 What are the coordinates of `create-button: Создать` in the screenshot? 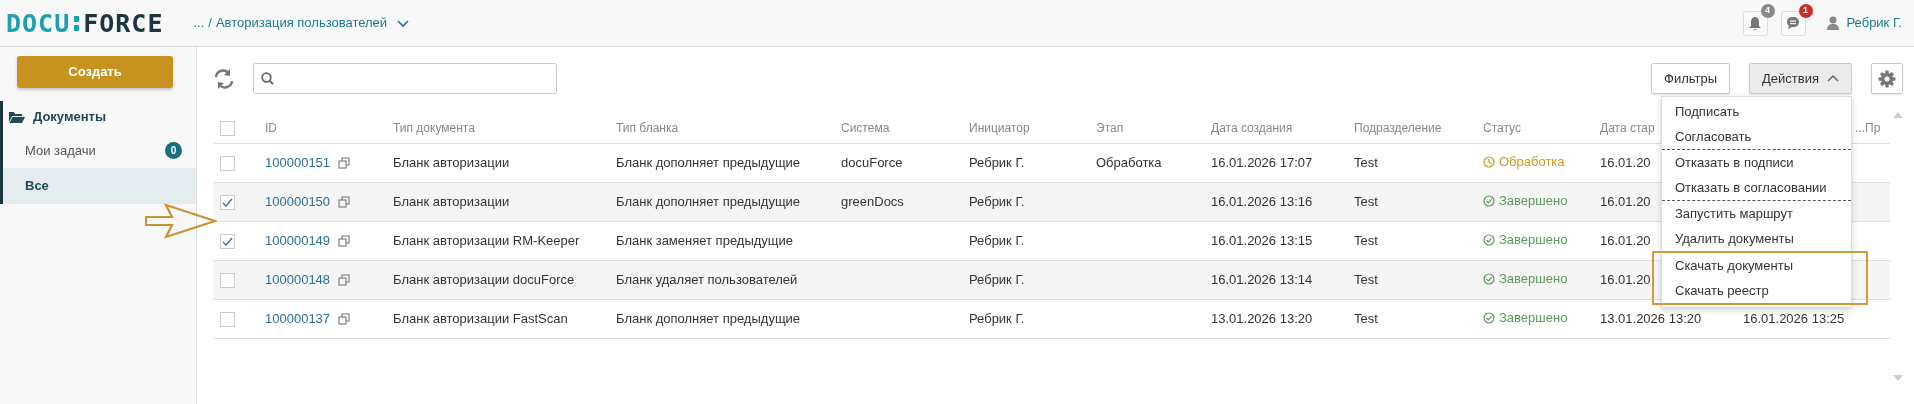 It's located at (95, 72).